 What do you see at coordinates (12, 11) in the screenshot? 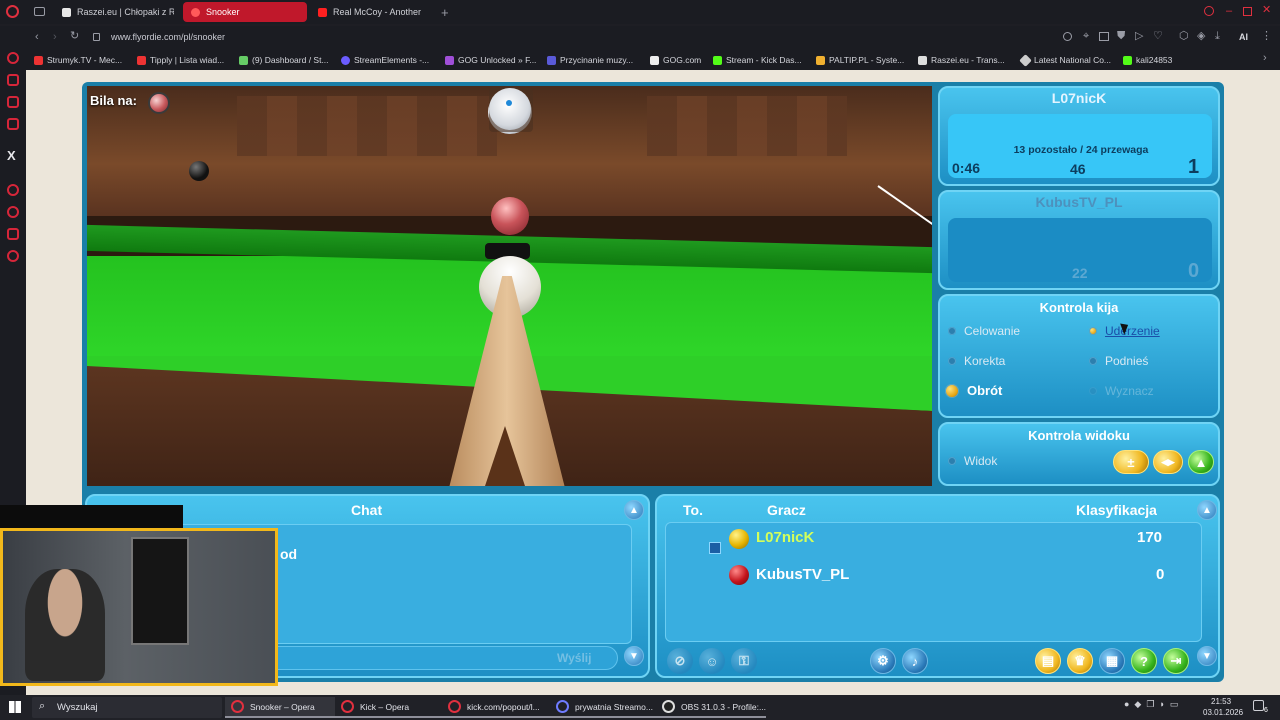
I see `opera-logo-icon` at bounding box center [12, 11].